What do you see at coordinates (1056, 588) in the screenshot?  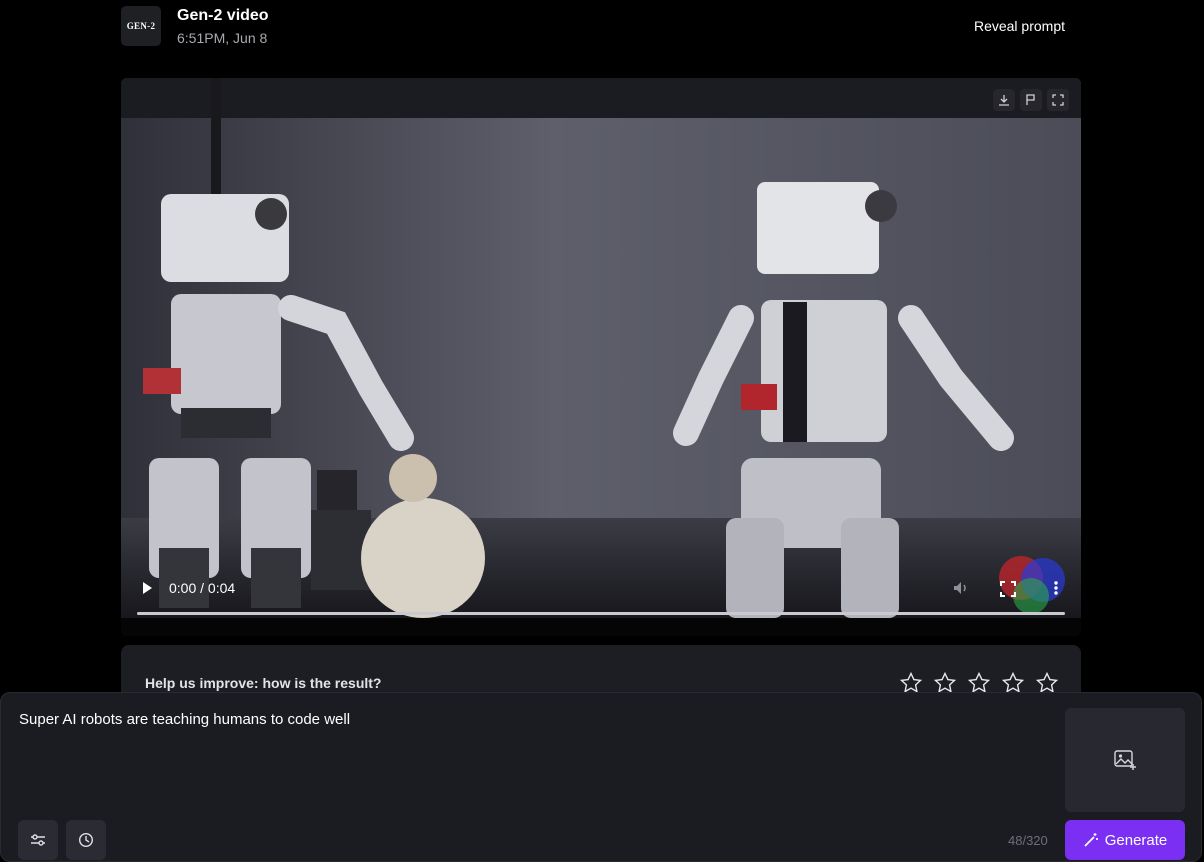 I see `more-vert-icon` at bounding box center [1056, 588].